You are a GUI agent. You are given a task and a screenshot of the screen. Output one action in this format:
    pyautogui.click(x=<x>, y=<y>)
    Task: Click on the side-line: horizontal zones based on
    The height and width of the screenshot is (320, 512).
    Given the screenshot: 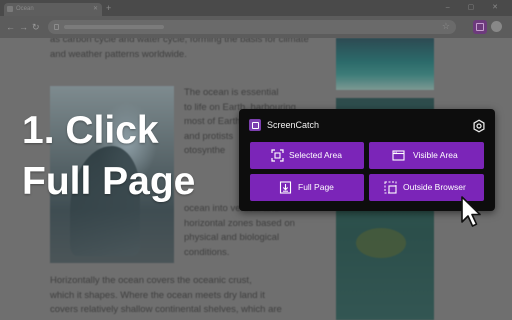 What is the action you would take?
    pyautogui.click(x=239, y=223)
    